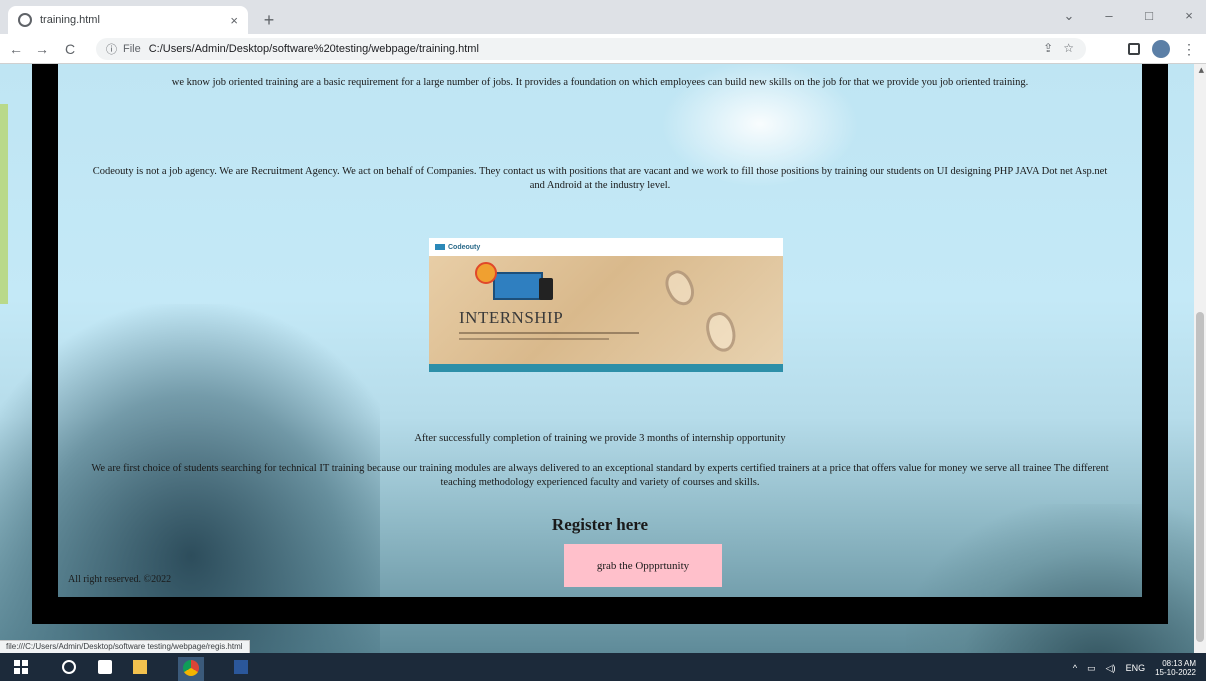 This screenshot has height=681, width=1206. I want to click on close-window-button: ×, so click(1189, 16).